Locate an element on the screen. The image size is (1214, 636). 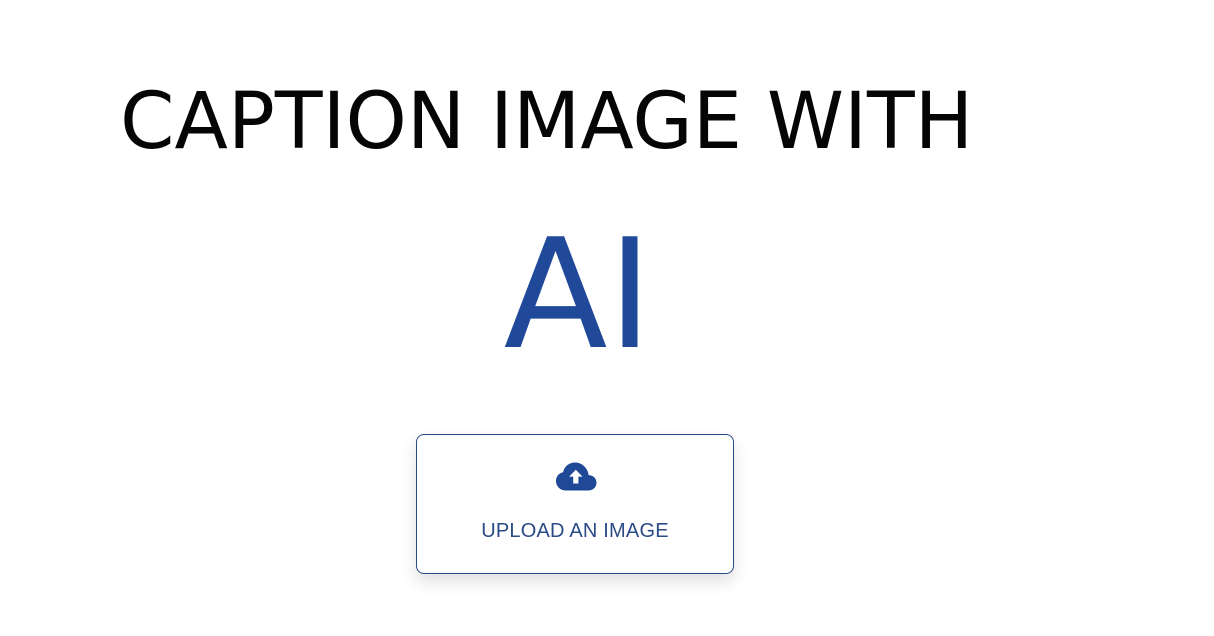
hero-title: CAPTION IMAGE WITH is located at coordinates (547, 122).